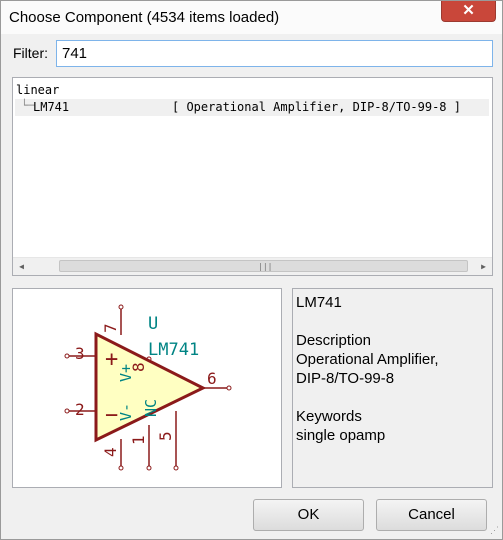  I want to click on pin-name-vminus: V-, so click(126, 412).